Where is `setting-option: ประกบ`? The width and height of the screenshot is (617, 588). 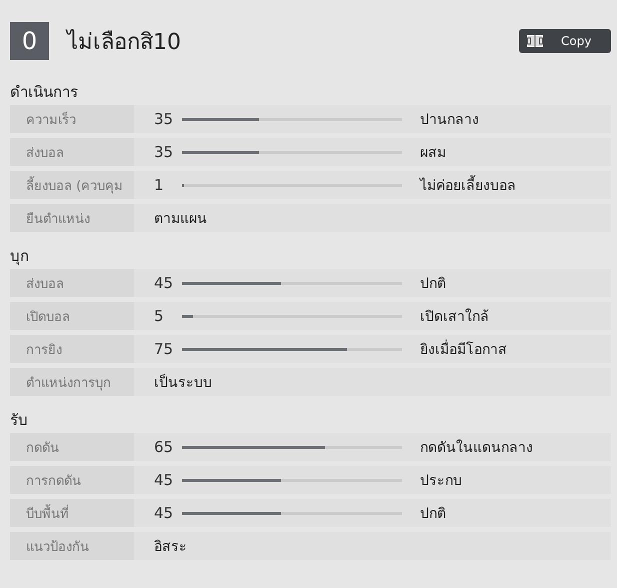 setting-option: ประกบ is located at coordinates (441, 480).